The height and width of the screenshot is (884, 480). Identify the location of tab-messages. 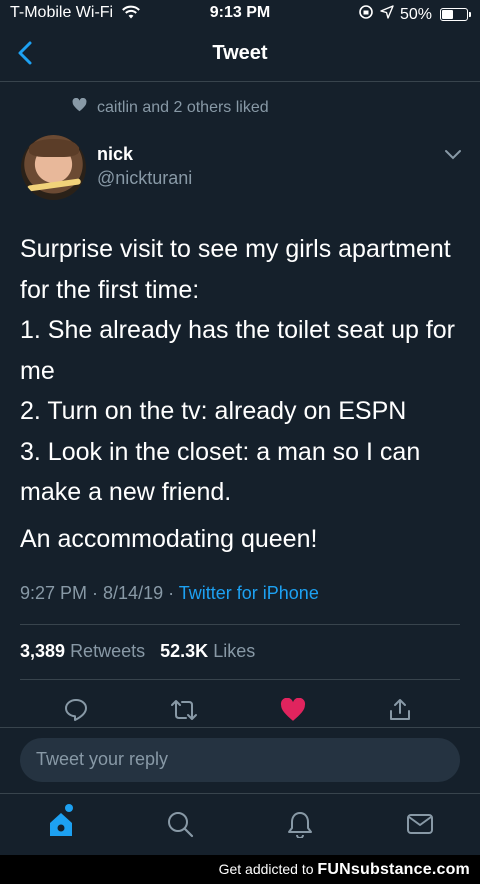
(420, 824).